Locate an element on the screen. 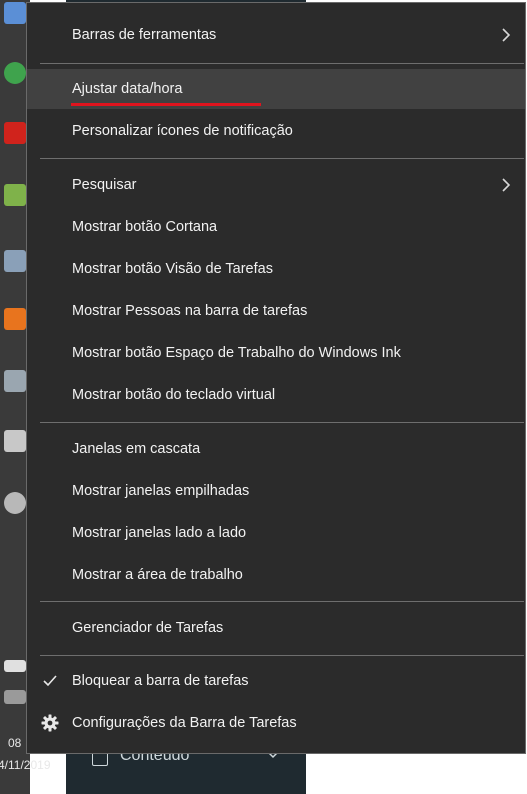 Image resolution: width=527 pixels, height=794 pixels. gear-icon is located at coordinates (50, 723).